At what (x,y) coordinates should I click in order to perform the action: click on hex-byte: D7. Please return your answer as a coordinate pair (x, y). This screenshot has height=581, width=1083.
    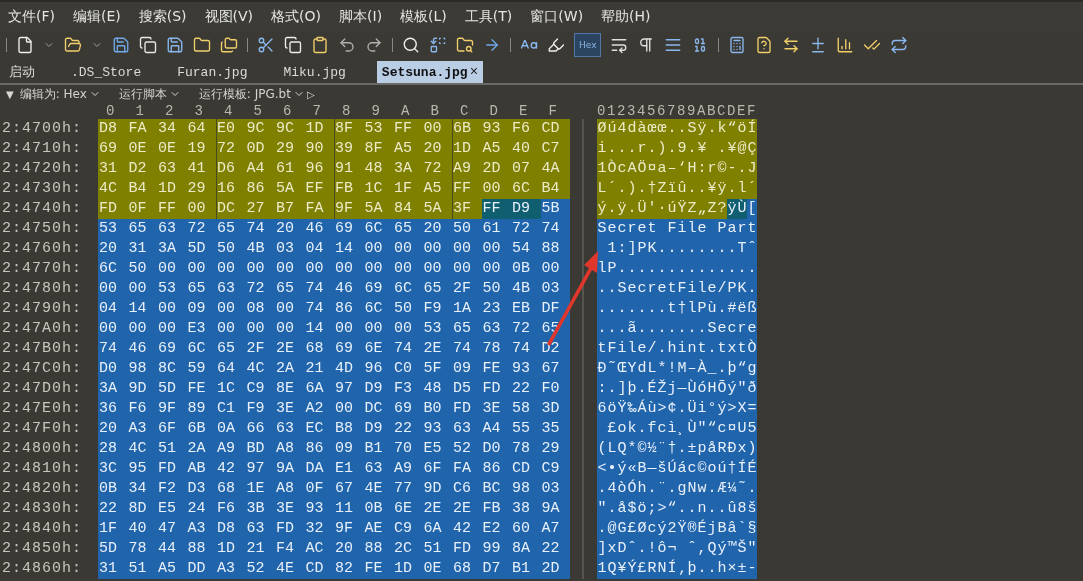
    Looking at the image, I should click on (496, 569).